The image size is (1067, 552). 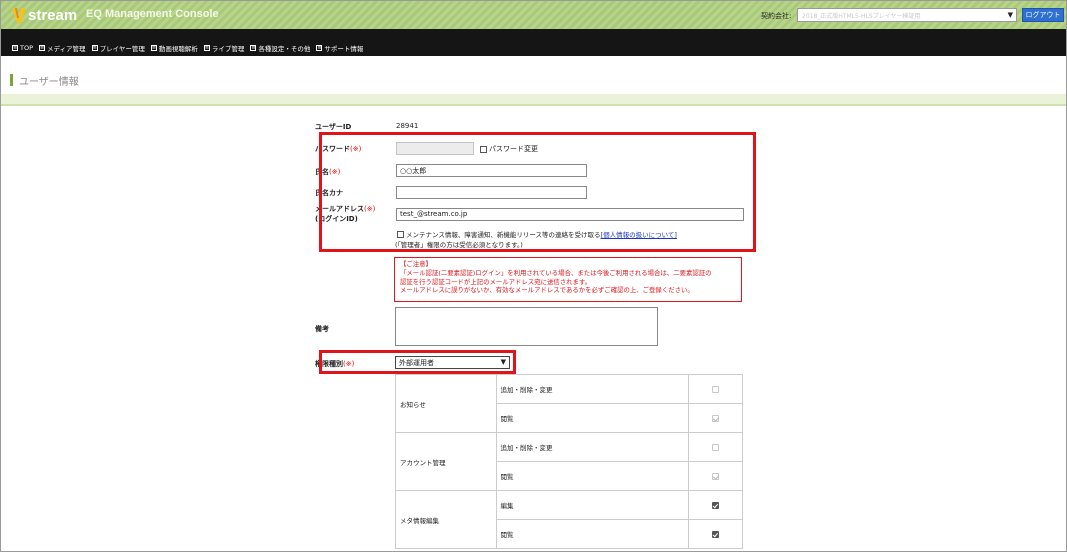 What do you see at coordinates (533, 80) in the screenshot?
I see `page-header: ユーザー情報` at bounding box center [533, 80].